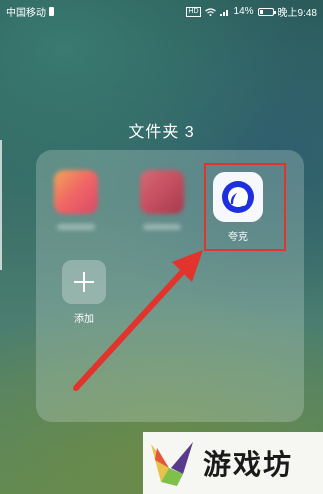 The width and height of the screenshot is (323, 494). I want to click on pointer-arrow-icon, so click(138, 320).